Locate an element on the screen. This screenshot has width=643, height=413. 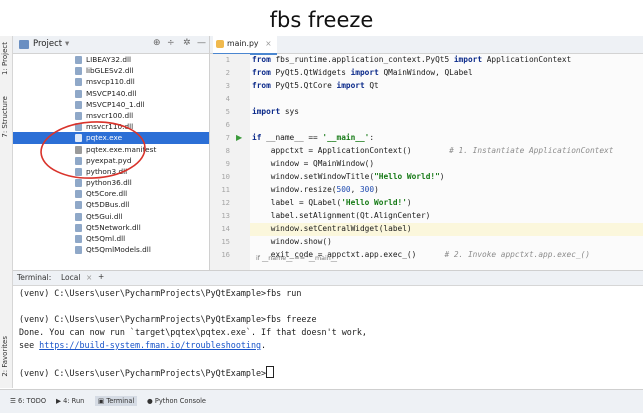
structure-tool-tab: 7: Structure is located at coordinates (5, 117).